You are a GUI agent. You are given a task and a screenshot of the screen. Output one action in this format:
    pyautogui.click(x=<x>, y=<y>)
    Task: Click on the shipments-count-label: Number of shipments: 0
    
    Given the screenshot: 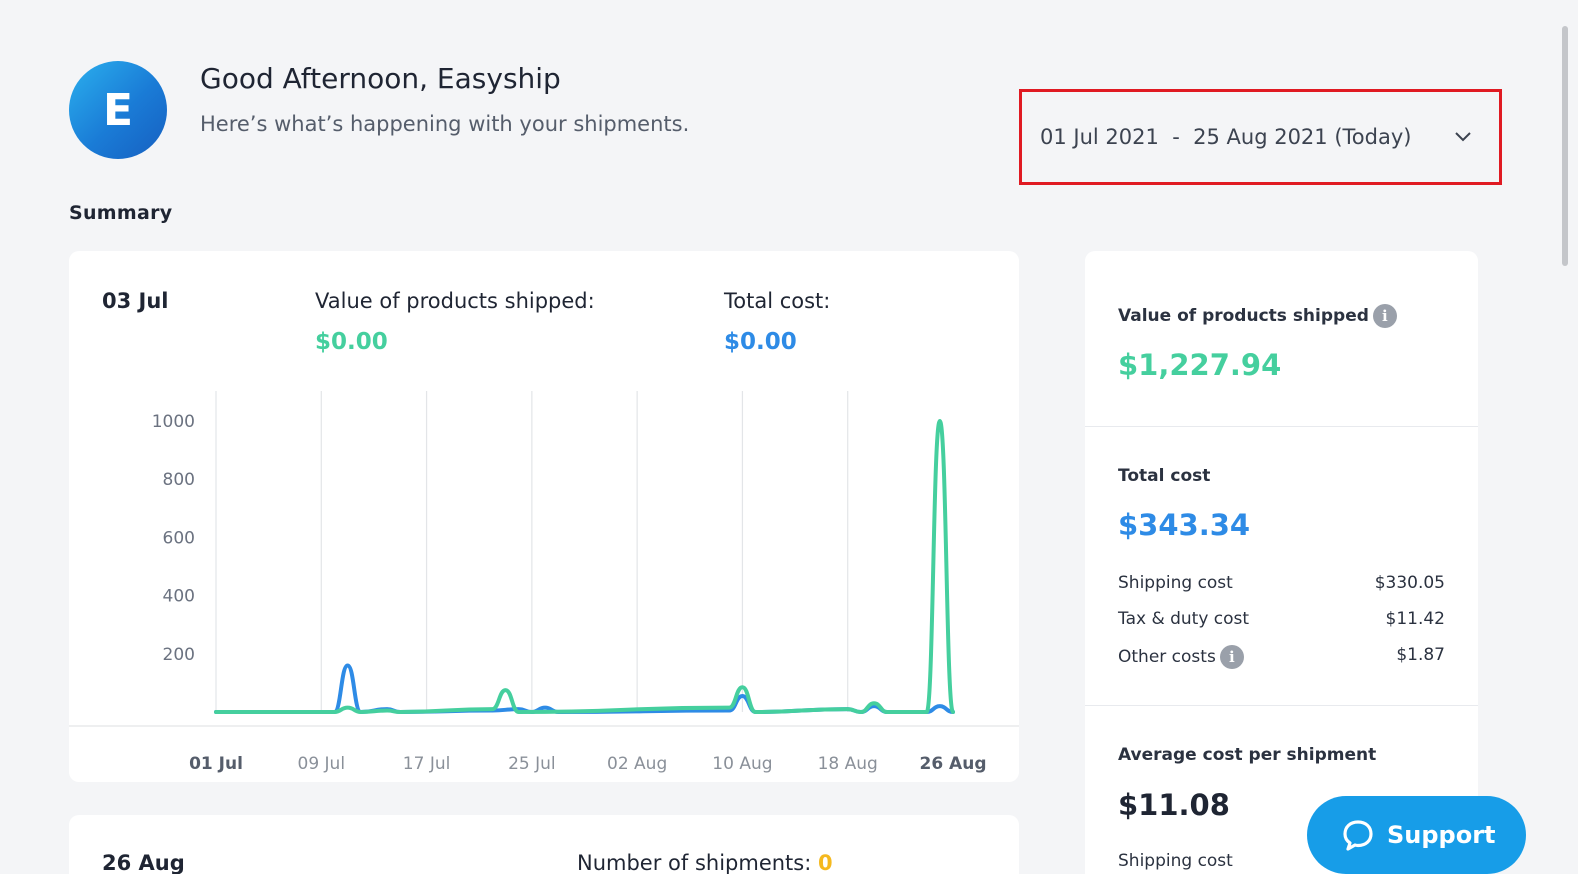 What is the action you would take?
    pyautogui.click(x=705, y=862)
    